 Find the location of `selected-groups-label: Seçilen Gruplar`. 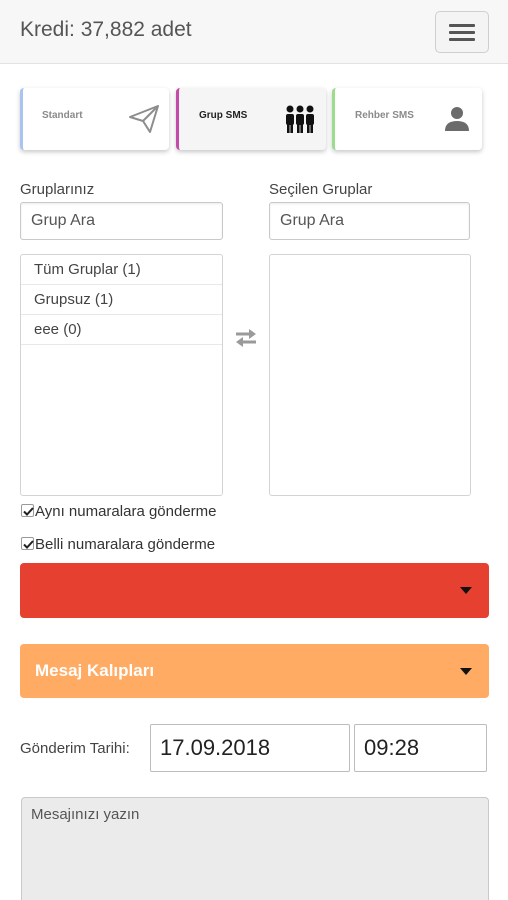

selected-groups-label: Seçilen Gruplar is located at coordinates (321, 189).